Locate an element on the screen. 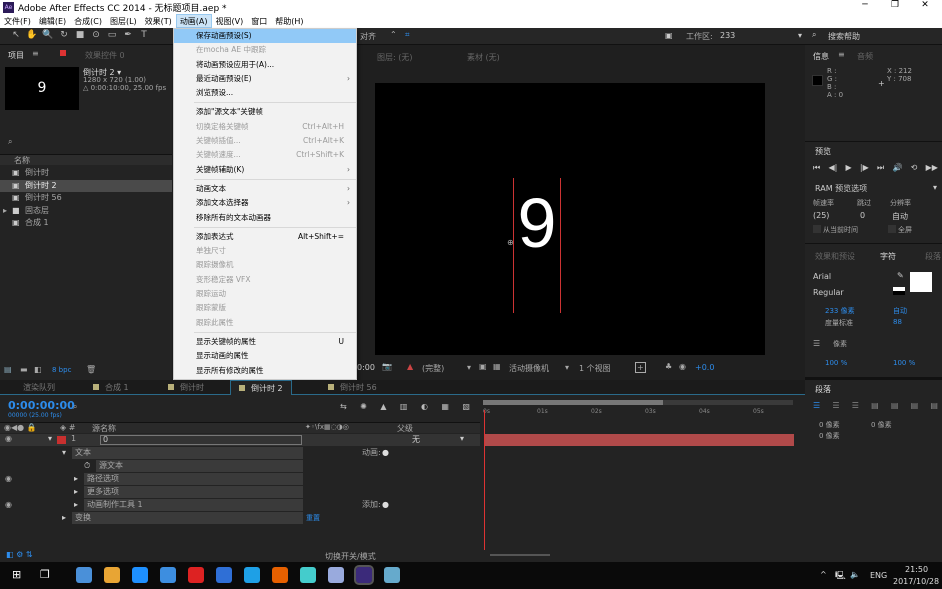  footage-tab: 素材 (无) is located at coordinates (483, 57).